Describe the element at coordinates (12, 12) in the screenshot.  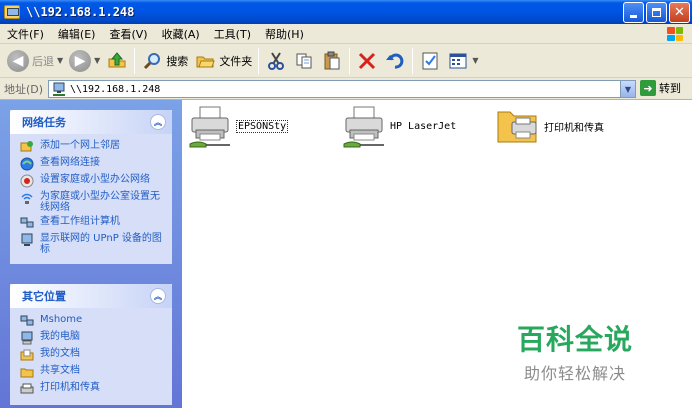
I see `network-folder-icon` at that location.